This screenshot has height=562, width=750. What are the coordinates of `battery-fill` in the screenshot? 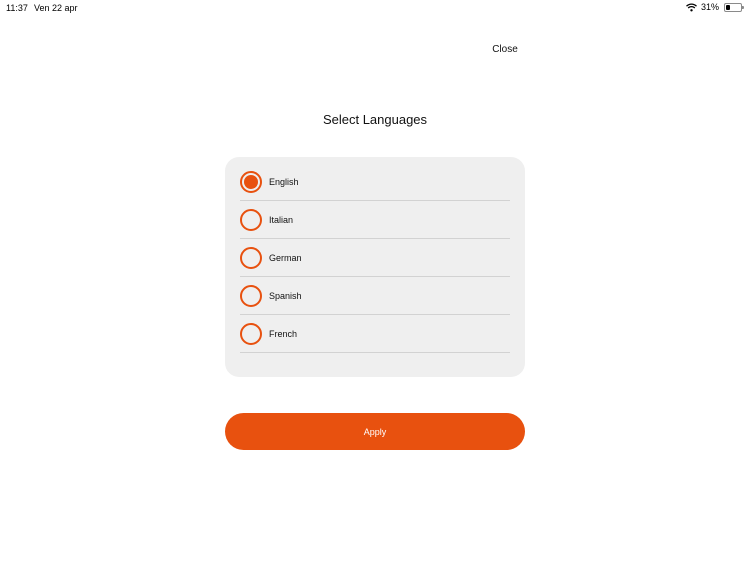 It's located at (728, 7).